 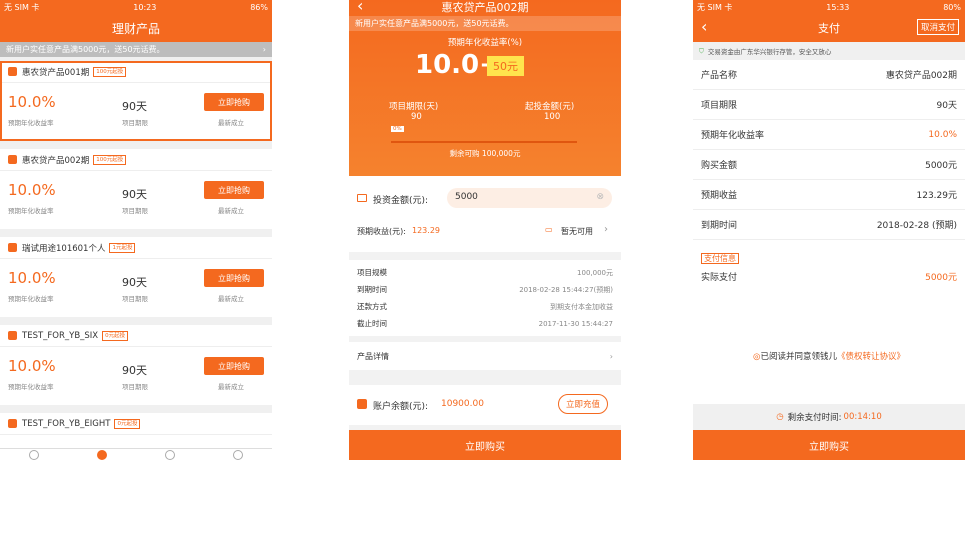 What do you see at coordinates (829, 252) in the screenshot?
I see `pay-info-section: 支付信息` at bounding box center [829, 252].